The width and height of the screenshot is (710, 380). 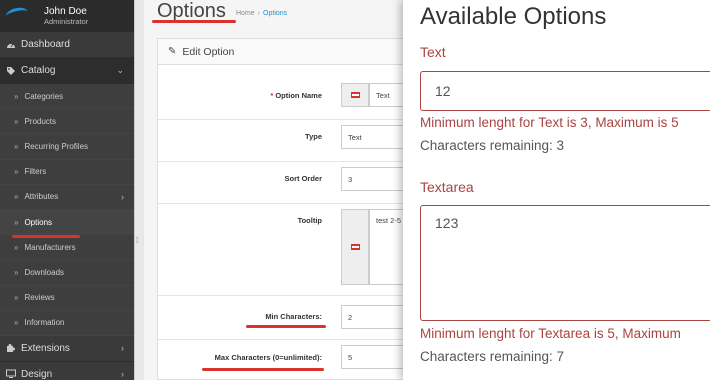 I want to click on puzzle-icon, so click(x=11, y=348).